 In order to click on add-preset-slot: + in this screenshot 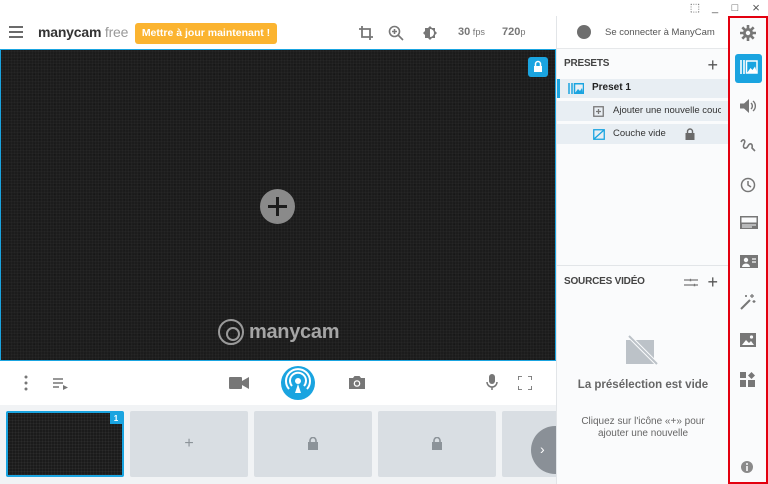, I will do `click(189, 444)`.